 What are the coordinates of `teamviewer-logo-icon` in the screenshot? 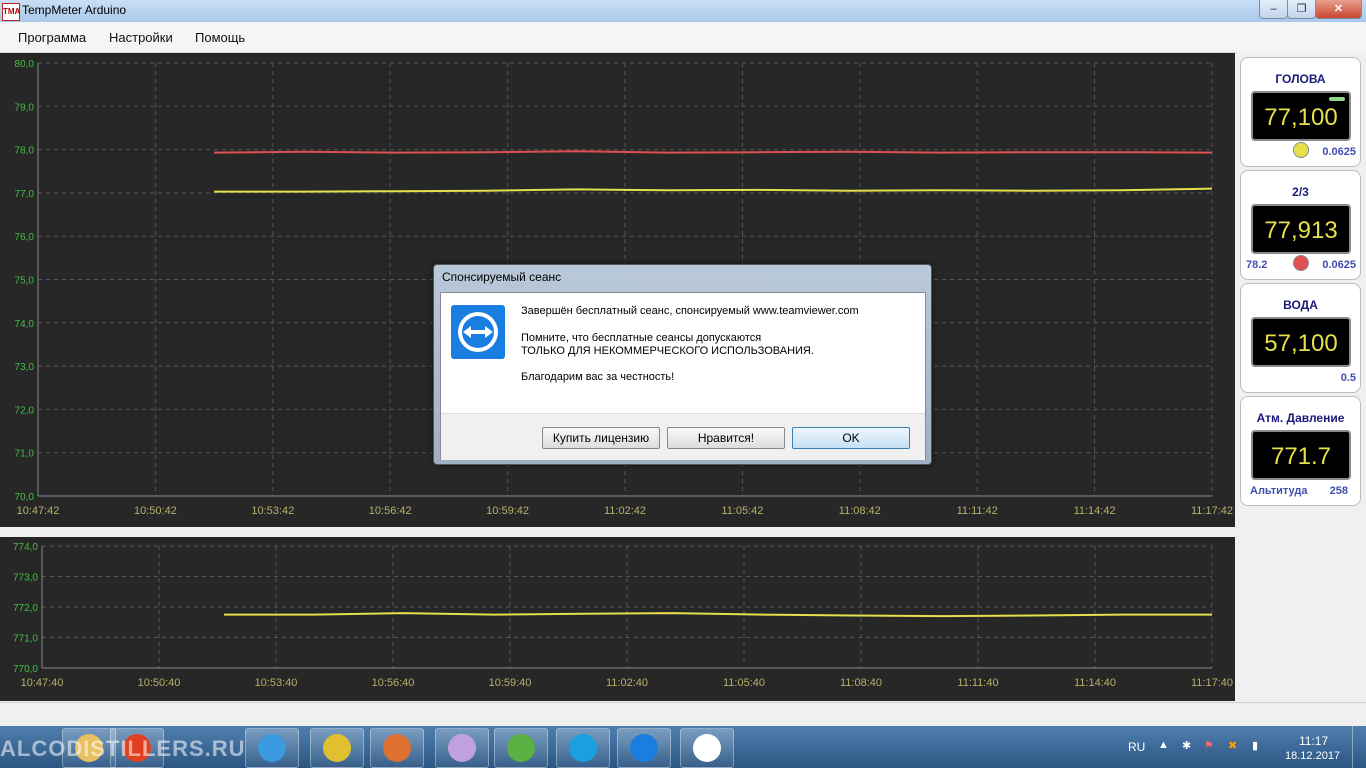 It's located at (478, 332).